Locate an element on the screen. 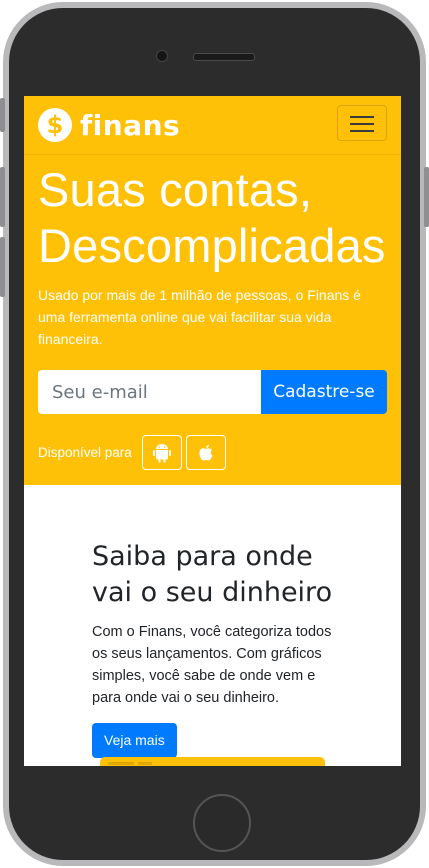 This screenshot has height=868, width=429. see-more-button: Veja mais is located at coordinates (134, 740).